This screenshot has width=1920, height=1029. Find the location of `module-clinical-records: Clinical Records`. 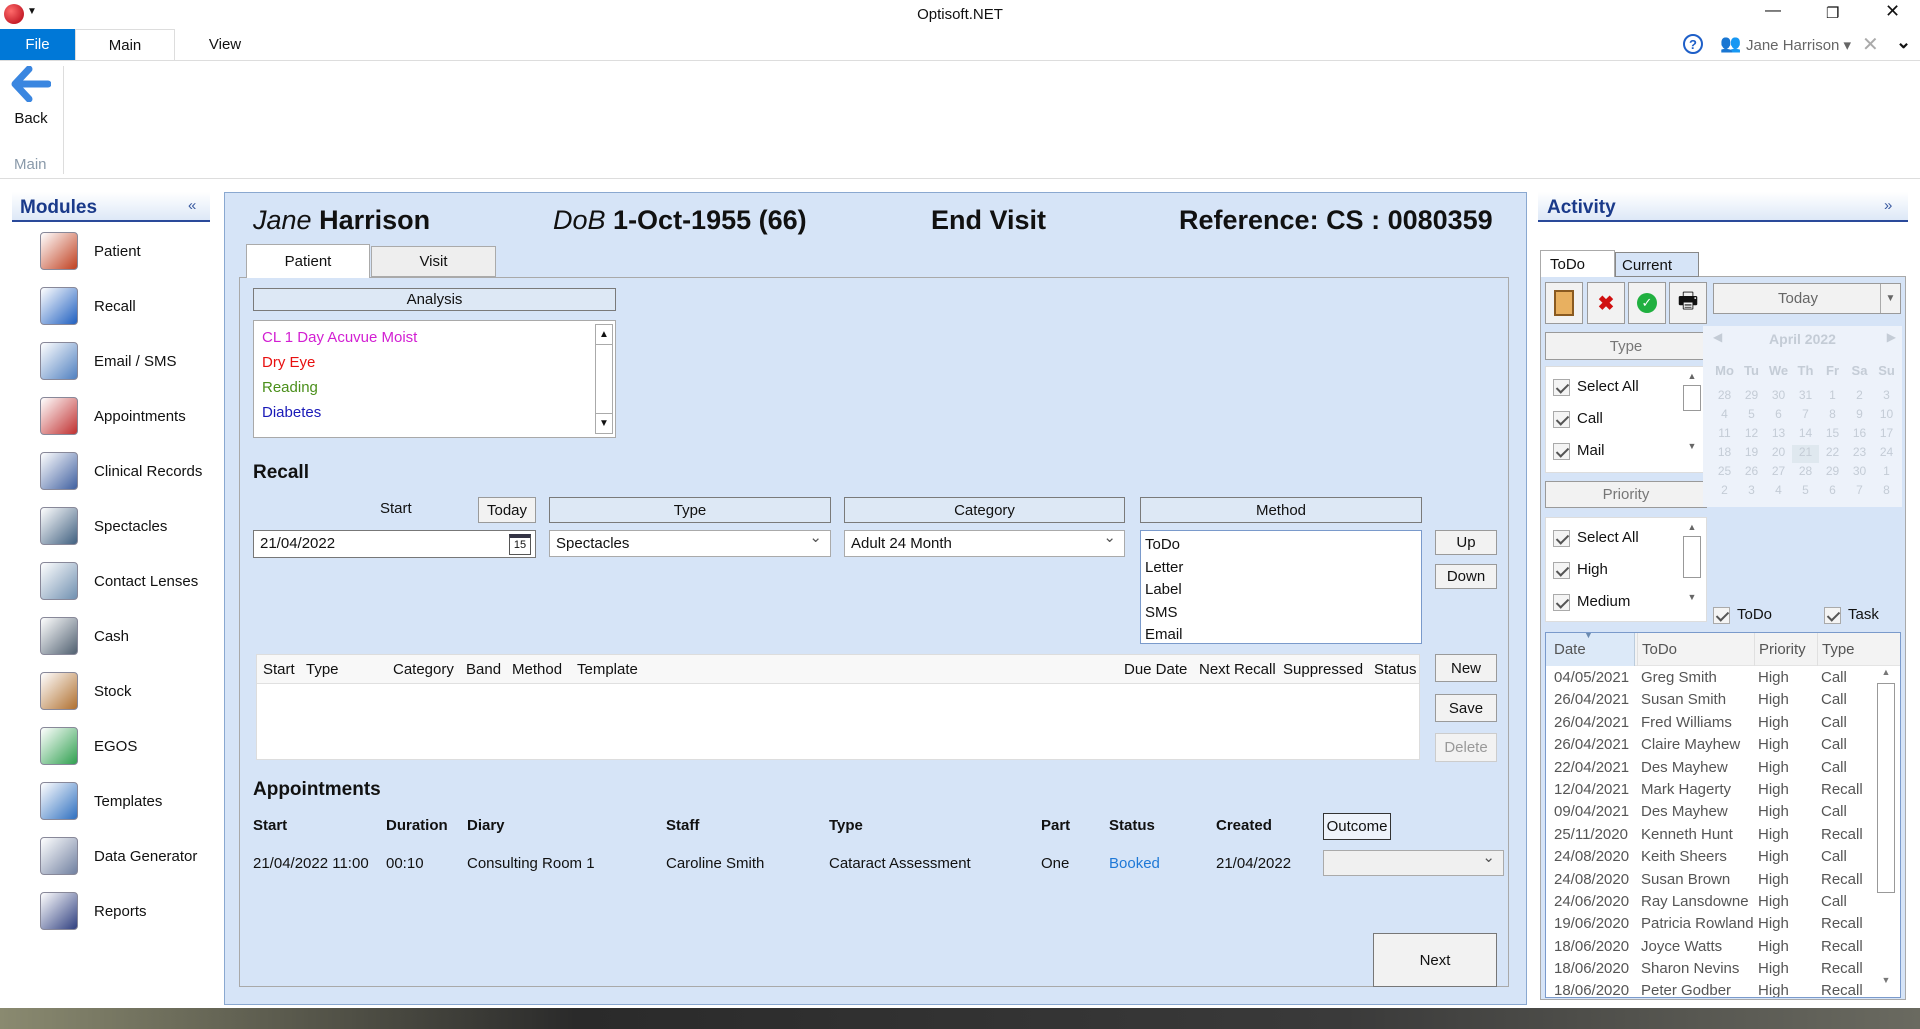

module-clinical-records: Clinical Records is located at coordinates (121, 471).